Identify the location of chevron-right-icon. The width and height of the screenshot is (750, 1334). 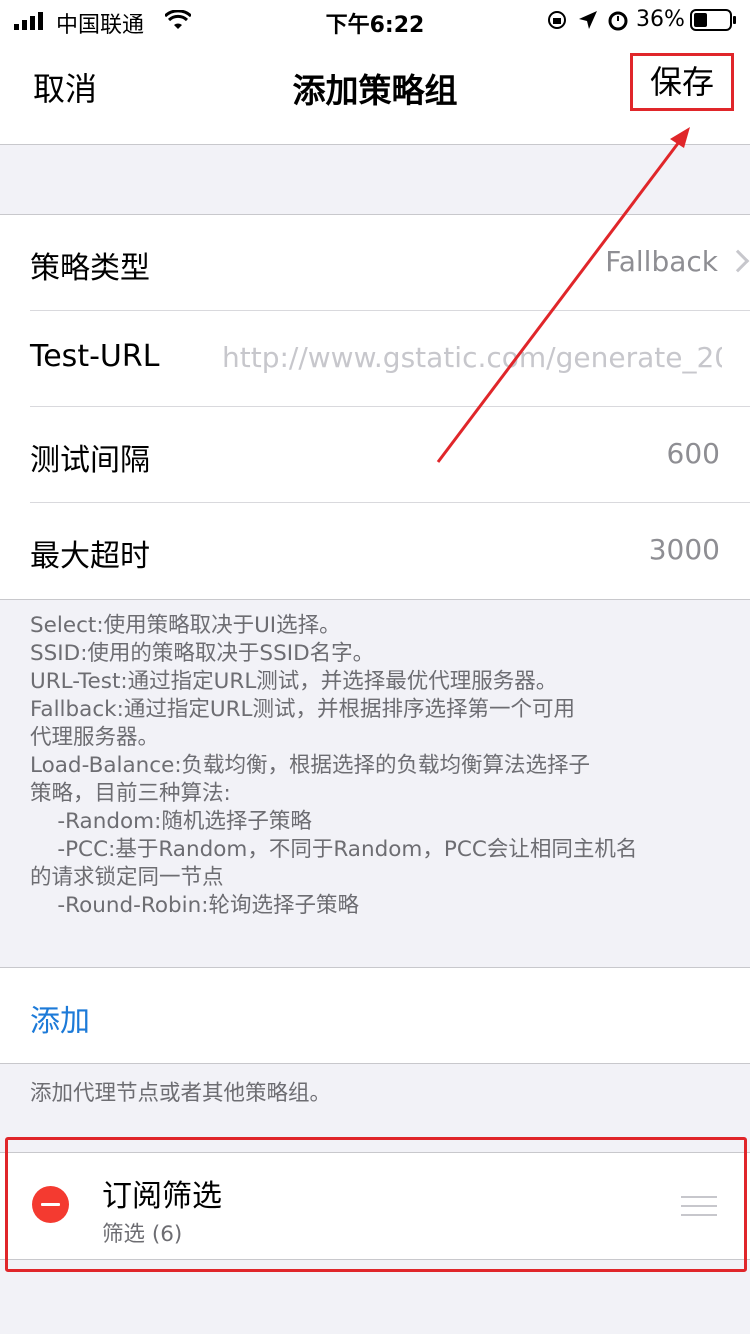
(738, 261).